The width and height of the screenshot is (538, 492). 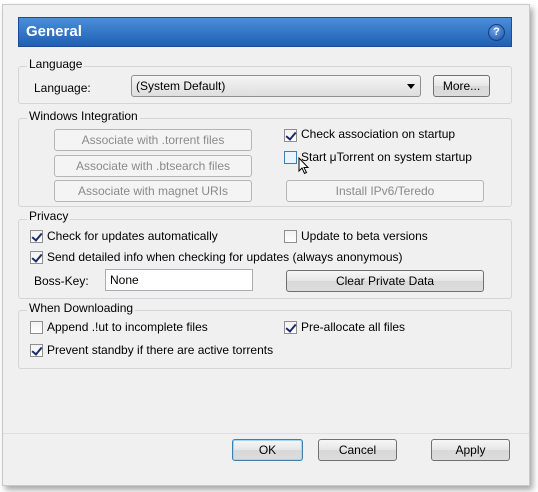 I want to click on beta-versions-checkbox, so click(x=290, y=236).